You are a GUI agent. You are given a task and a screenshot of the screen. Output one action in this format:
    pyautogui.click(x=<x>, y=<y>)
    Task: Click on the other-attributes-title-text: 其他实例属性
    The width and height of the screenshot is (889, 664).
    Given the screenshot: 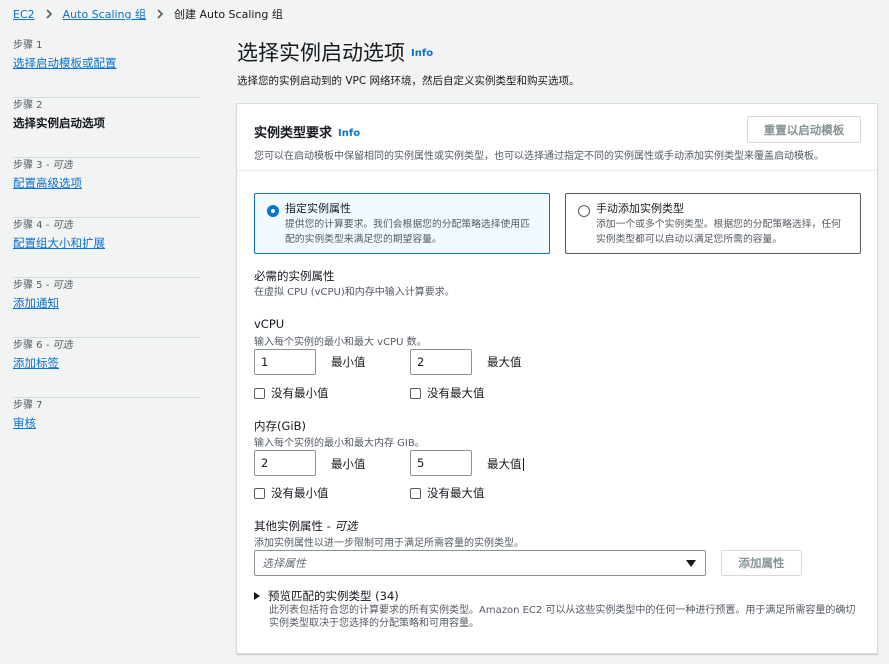 What is the action you would take?
    pyautogui.click(x=288, y=526)
    